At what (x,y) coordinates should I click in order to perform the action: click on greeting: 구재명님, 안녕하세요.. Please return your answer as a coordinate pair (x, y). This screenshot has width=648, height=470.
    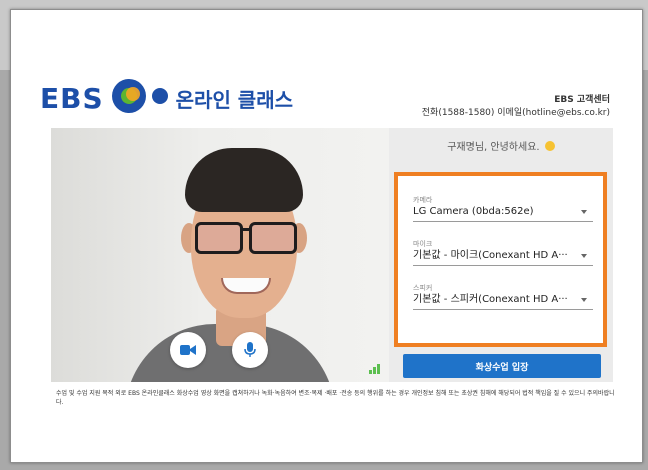
    Looking at the image, I should click on (501, 145).